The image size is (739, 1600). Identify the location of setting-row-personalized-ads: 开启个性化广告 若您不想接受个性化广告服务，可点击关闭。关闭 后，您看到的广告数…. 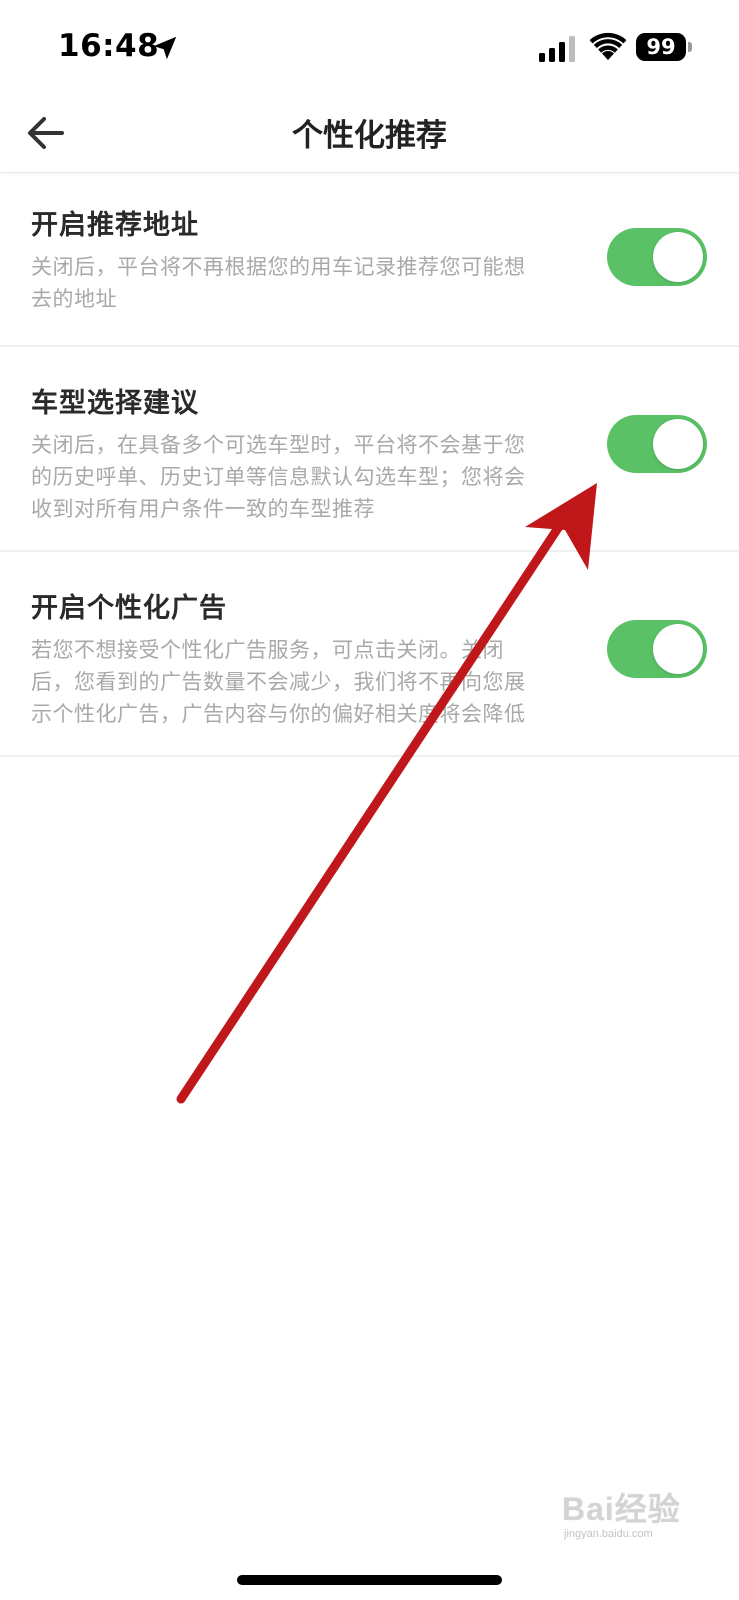
(369, 654).